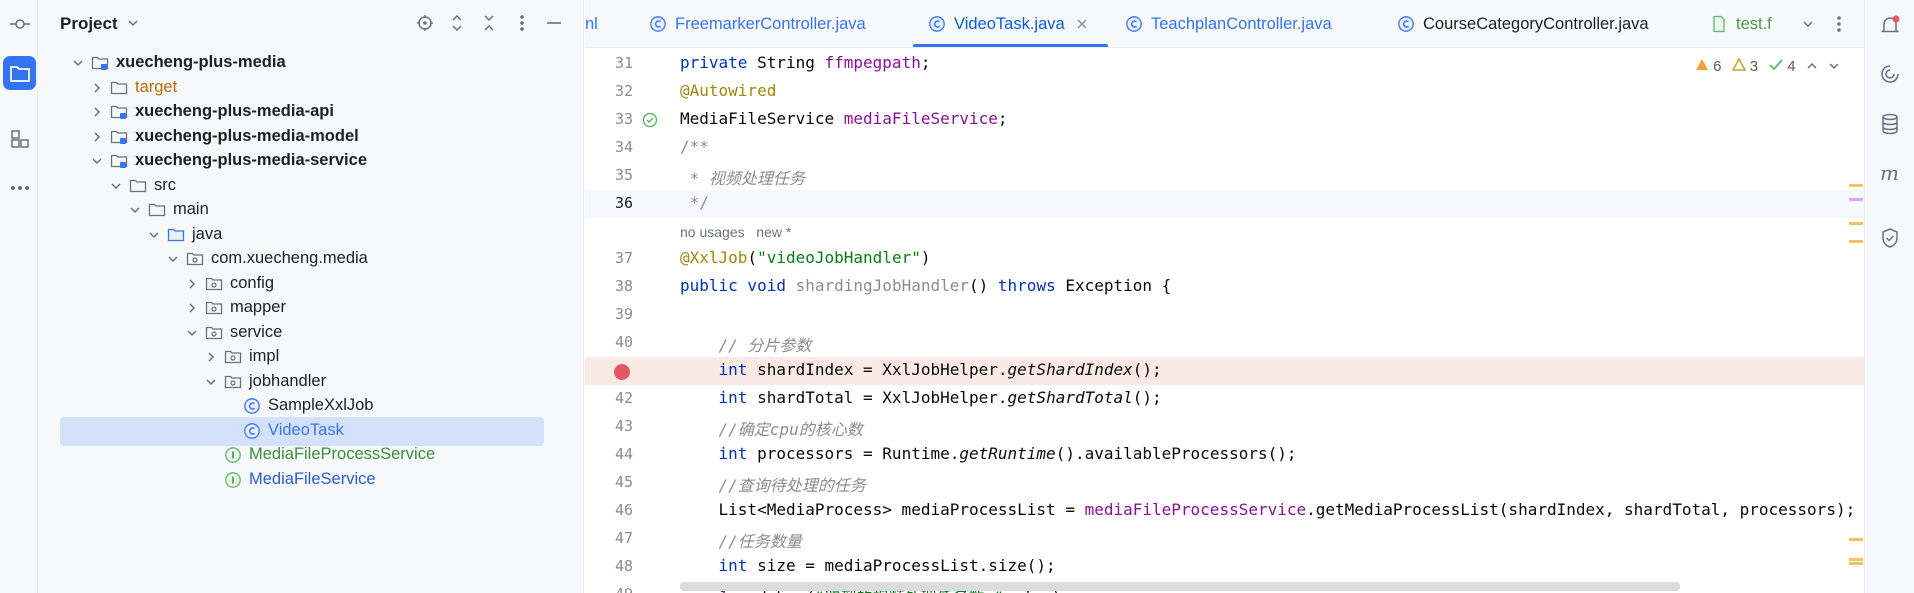  What do you see at coordinates (1228, 23) in the screenshot?
I see `tab-teachplancontroller-java: TeachplanController.java` at bounding box center [1228, 23].